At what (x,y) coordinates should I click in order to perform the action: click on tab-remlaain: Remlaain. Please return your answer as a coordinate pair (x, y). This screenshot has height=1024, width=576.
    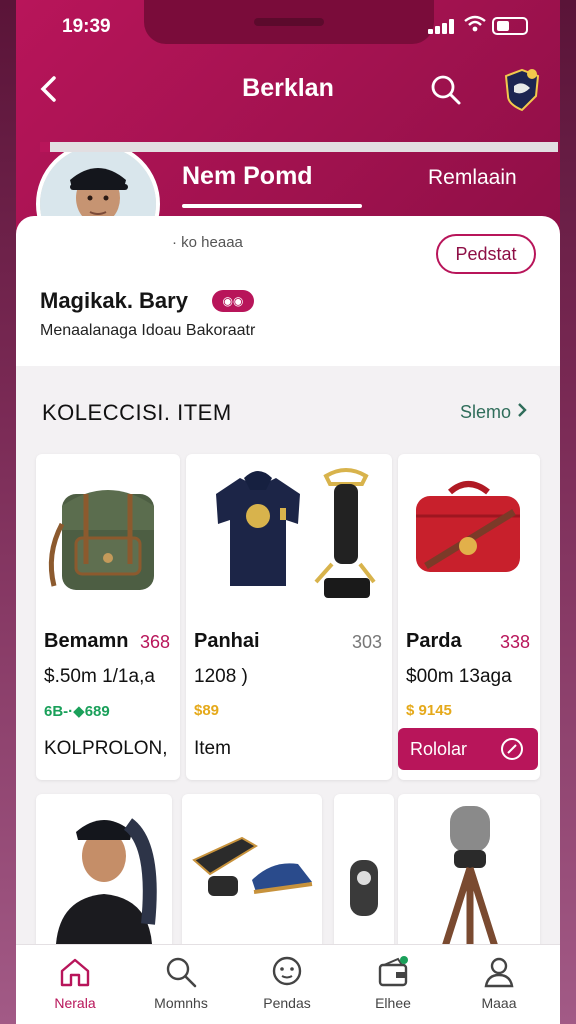
    Looking at the image, I should click on (472, 178).